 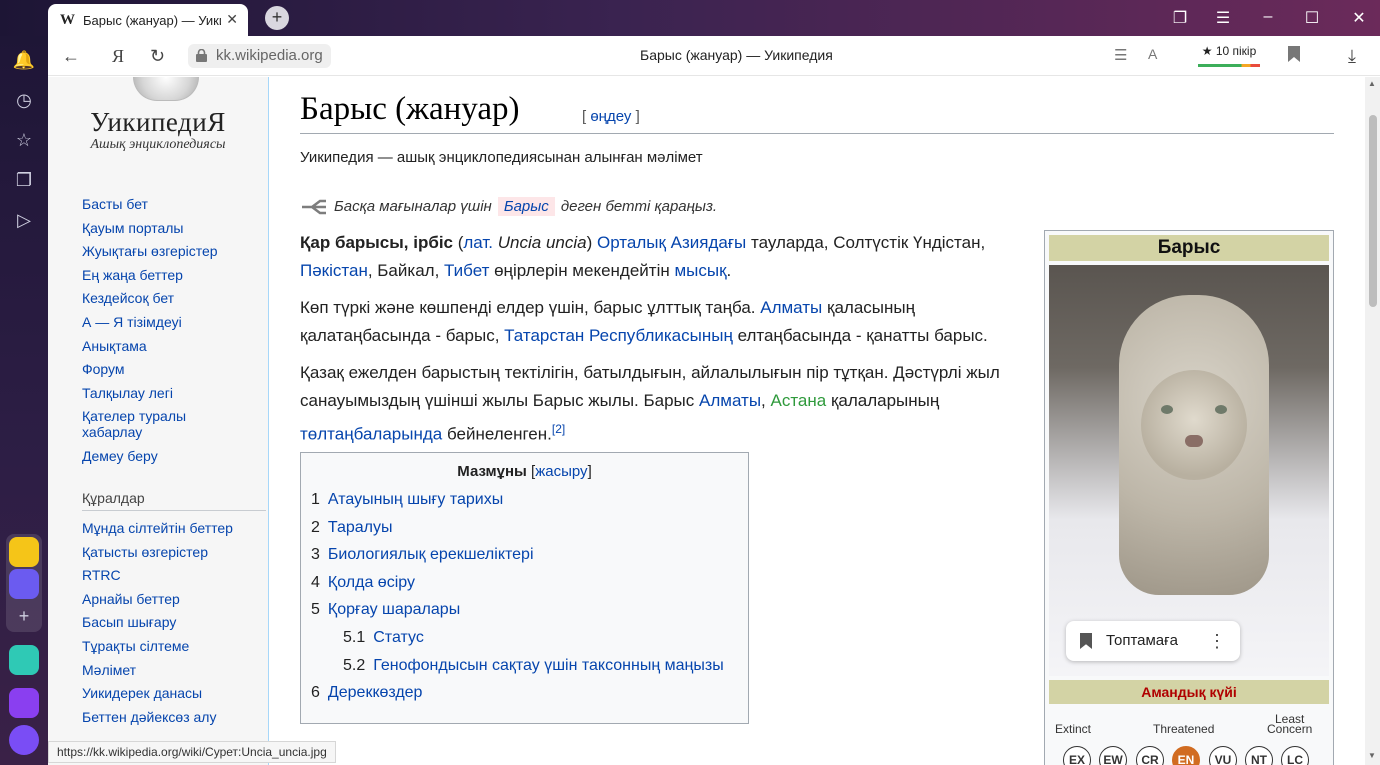 What do you see at coordinates (375, 692) in the screenshot?
I see `toc-link: Дереккөздер` at bounding box center [375, 692].